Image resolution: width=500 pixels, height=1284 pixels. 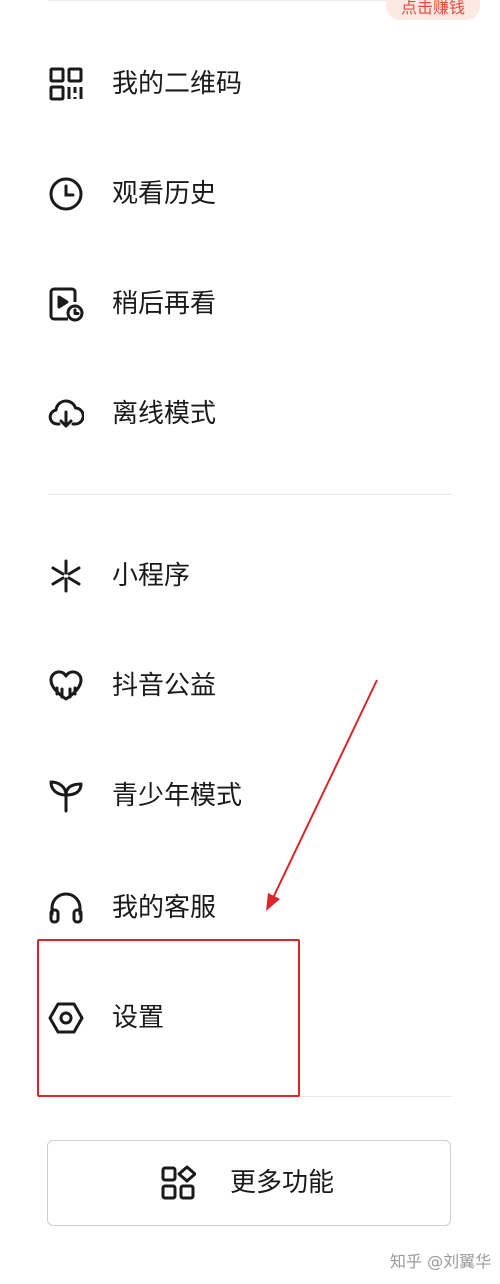 What do you see at coordinates (168, 1018) in the screenshot?
I see `annotation-highlight-box` at bounding box center [168, 1018].